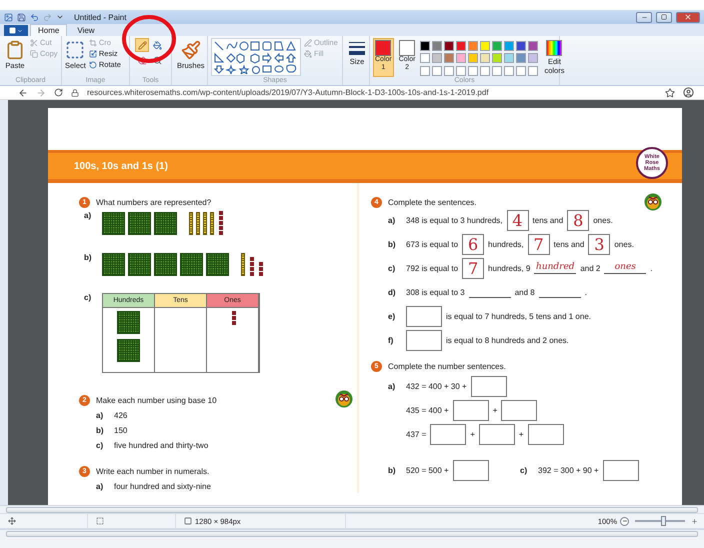  Describe the element at coordinates (585, 292) in the screenshot. I see `sentence-text: .` at that location.